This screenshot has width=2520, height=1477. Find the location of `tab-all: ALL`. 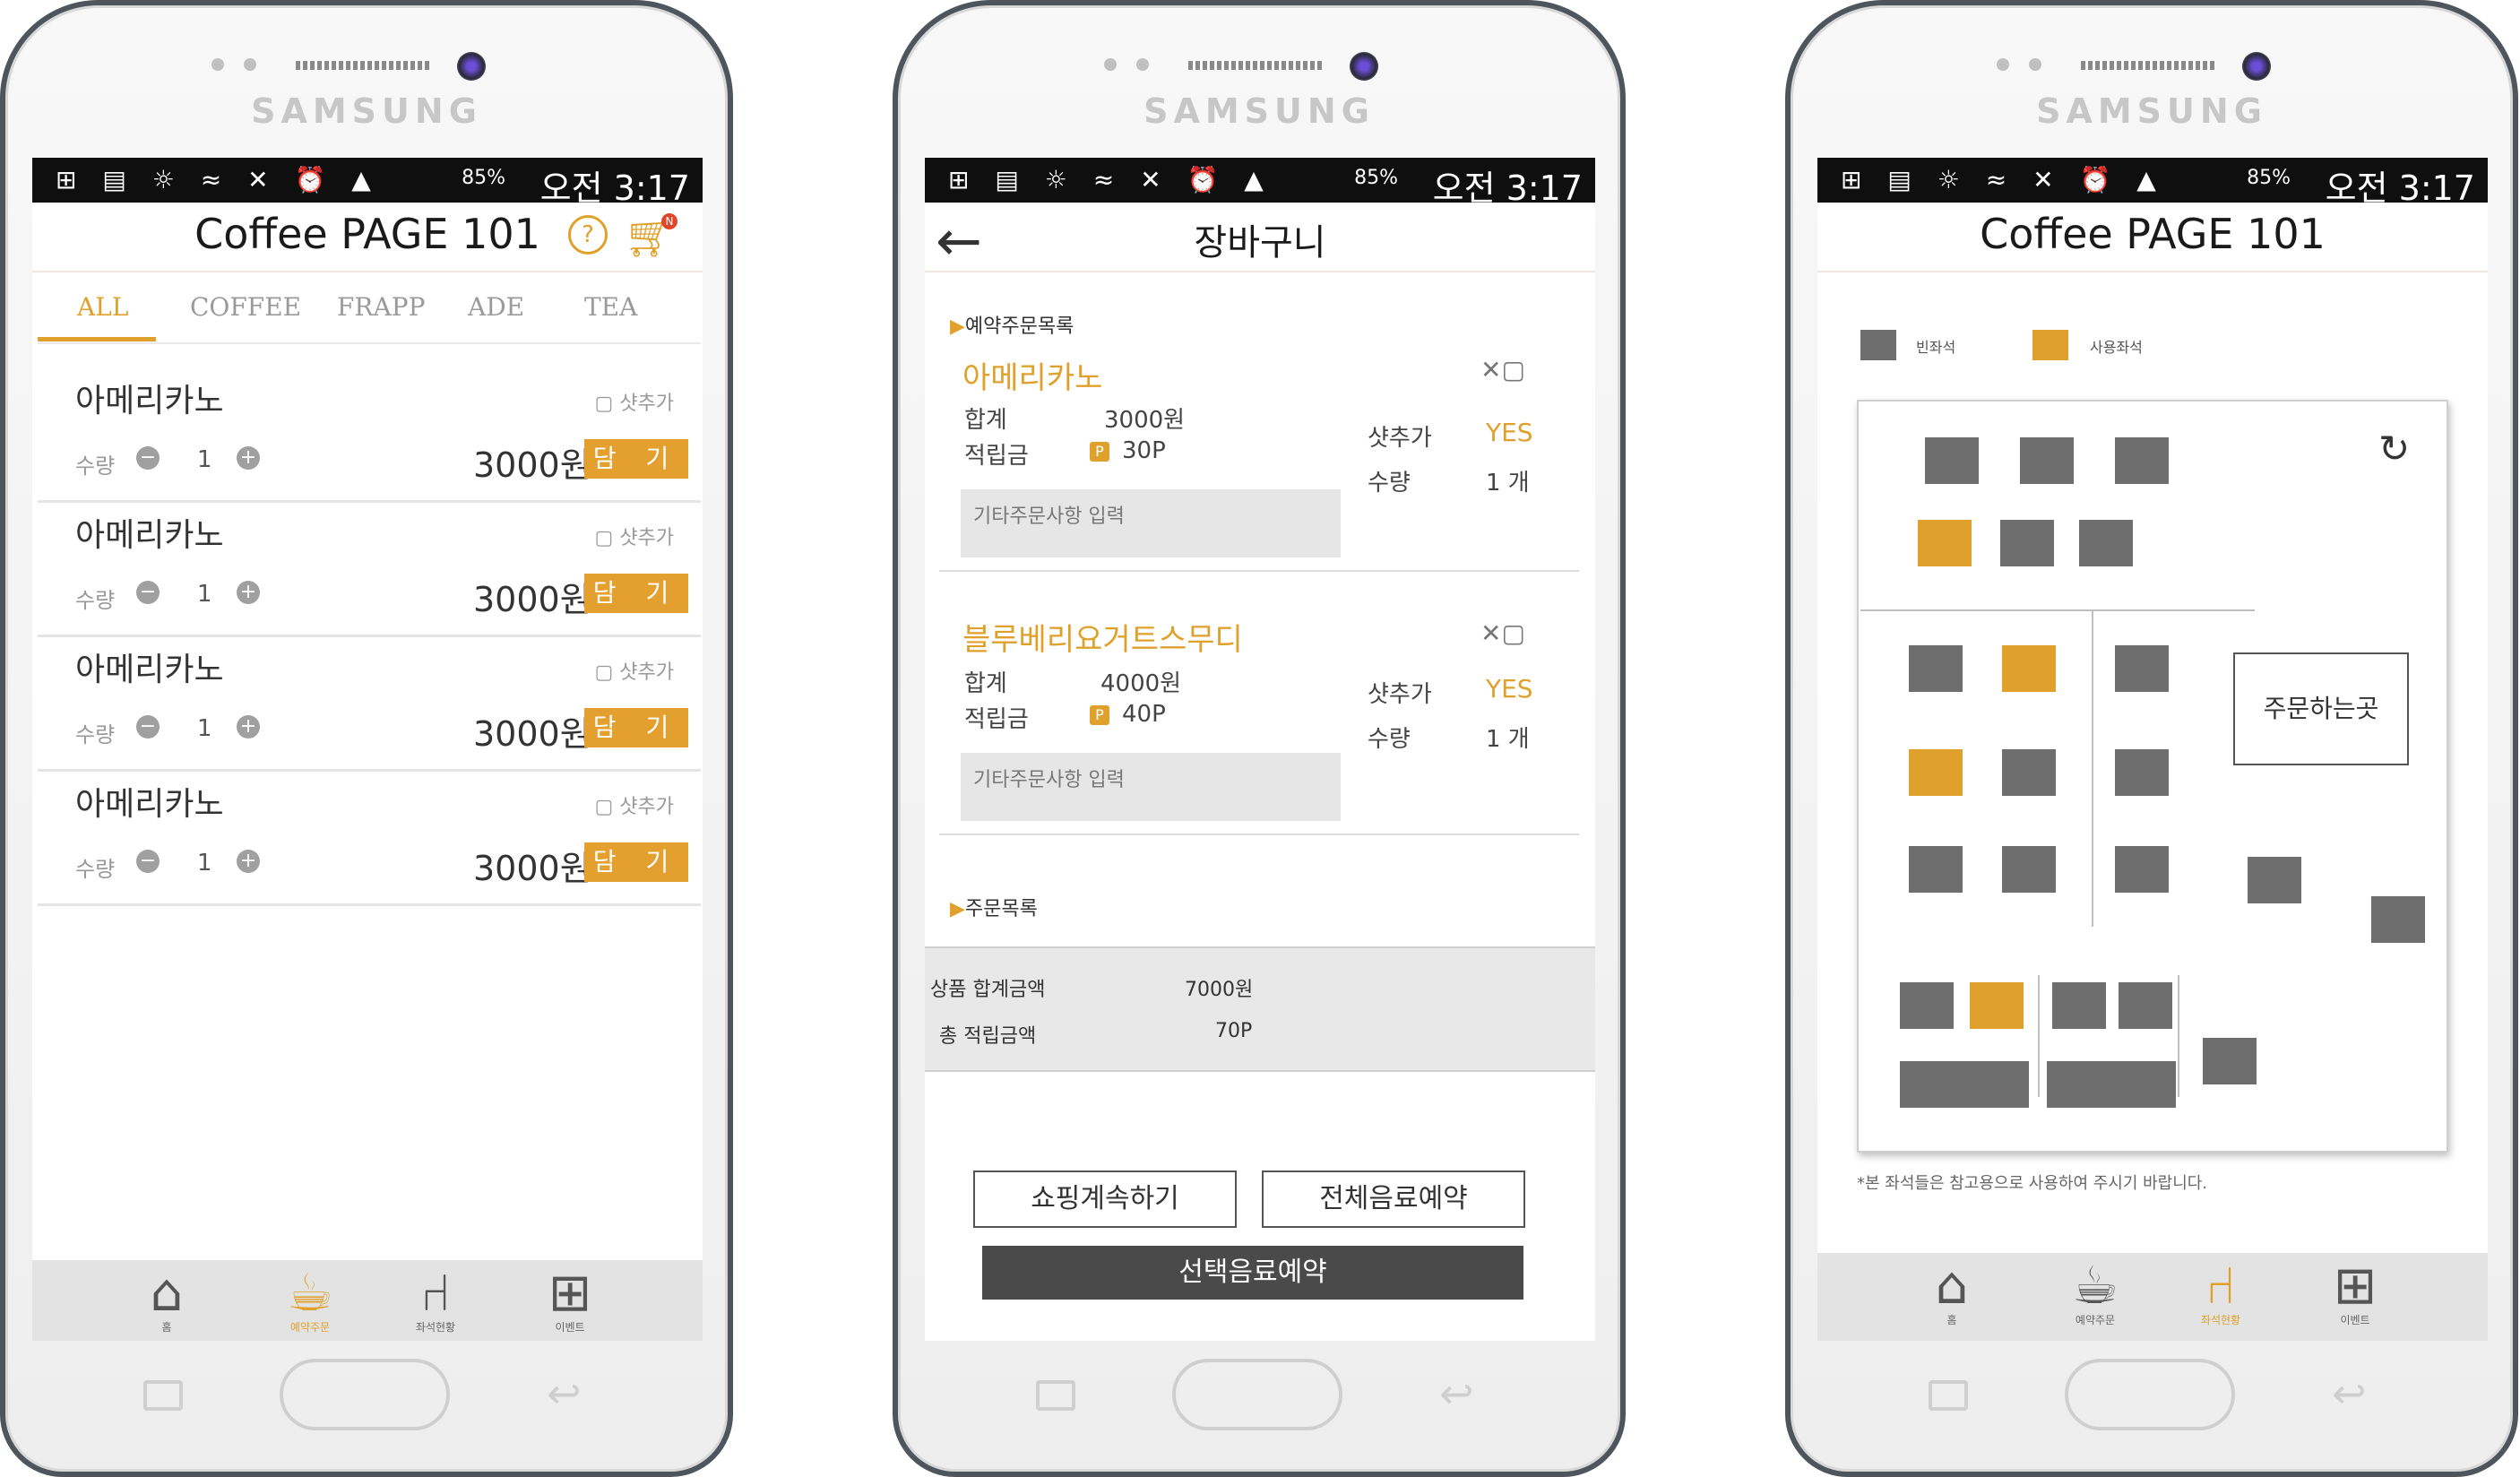

tab-all: ALL is located at coordinates (102, 307).